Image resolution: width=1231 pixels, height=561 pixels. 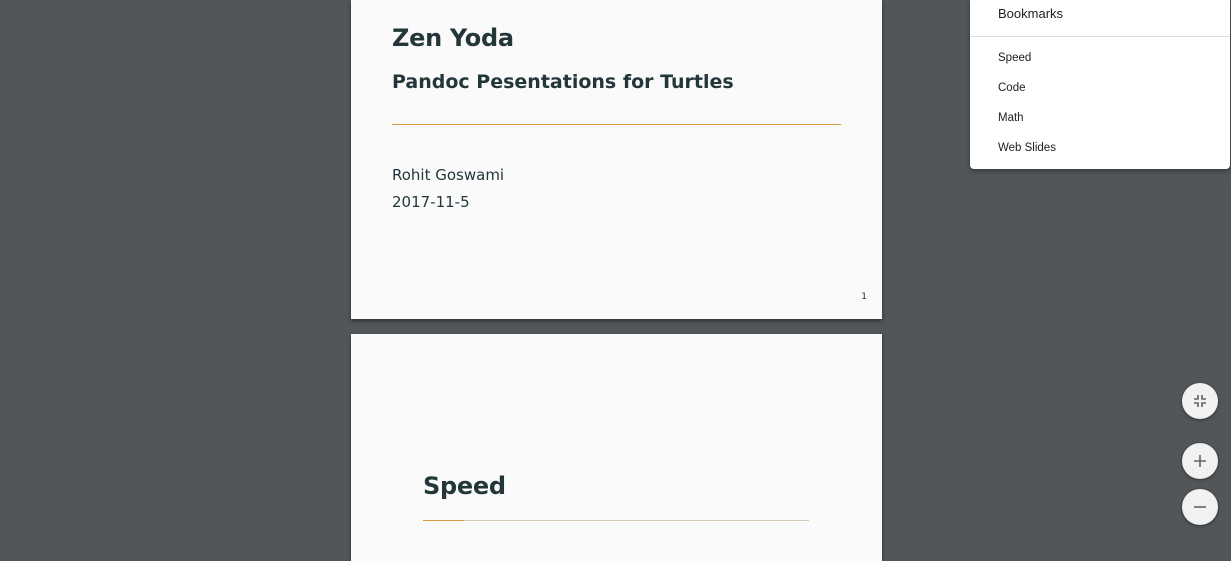 What do you see at coordinates (448, 175) in the screenshot?
I see `slide-author: Rohit Goswami` at bounding box center [448, 175].